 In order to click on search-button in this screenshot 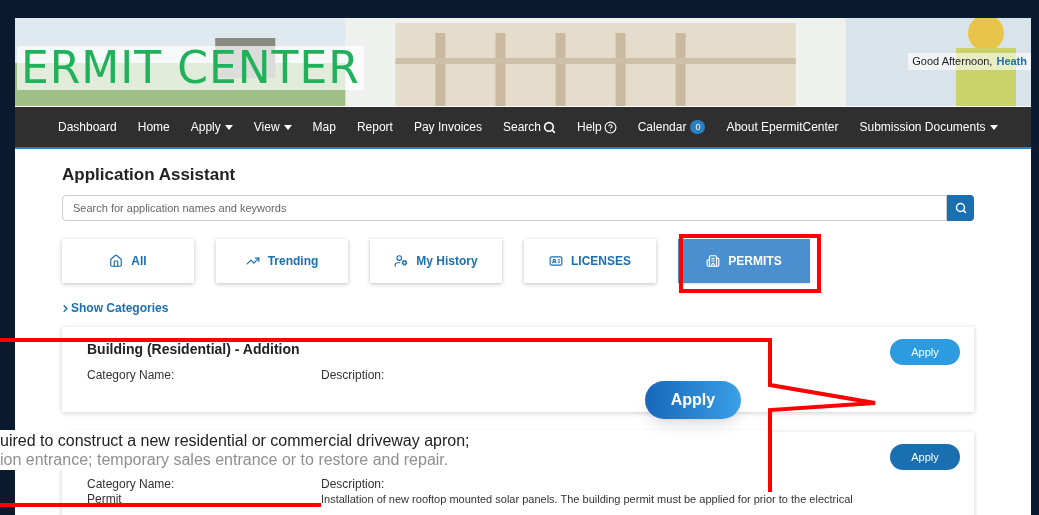, I will do `click(960, 208)`.